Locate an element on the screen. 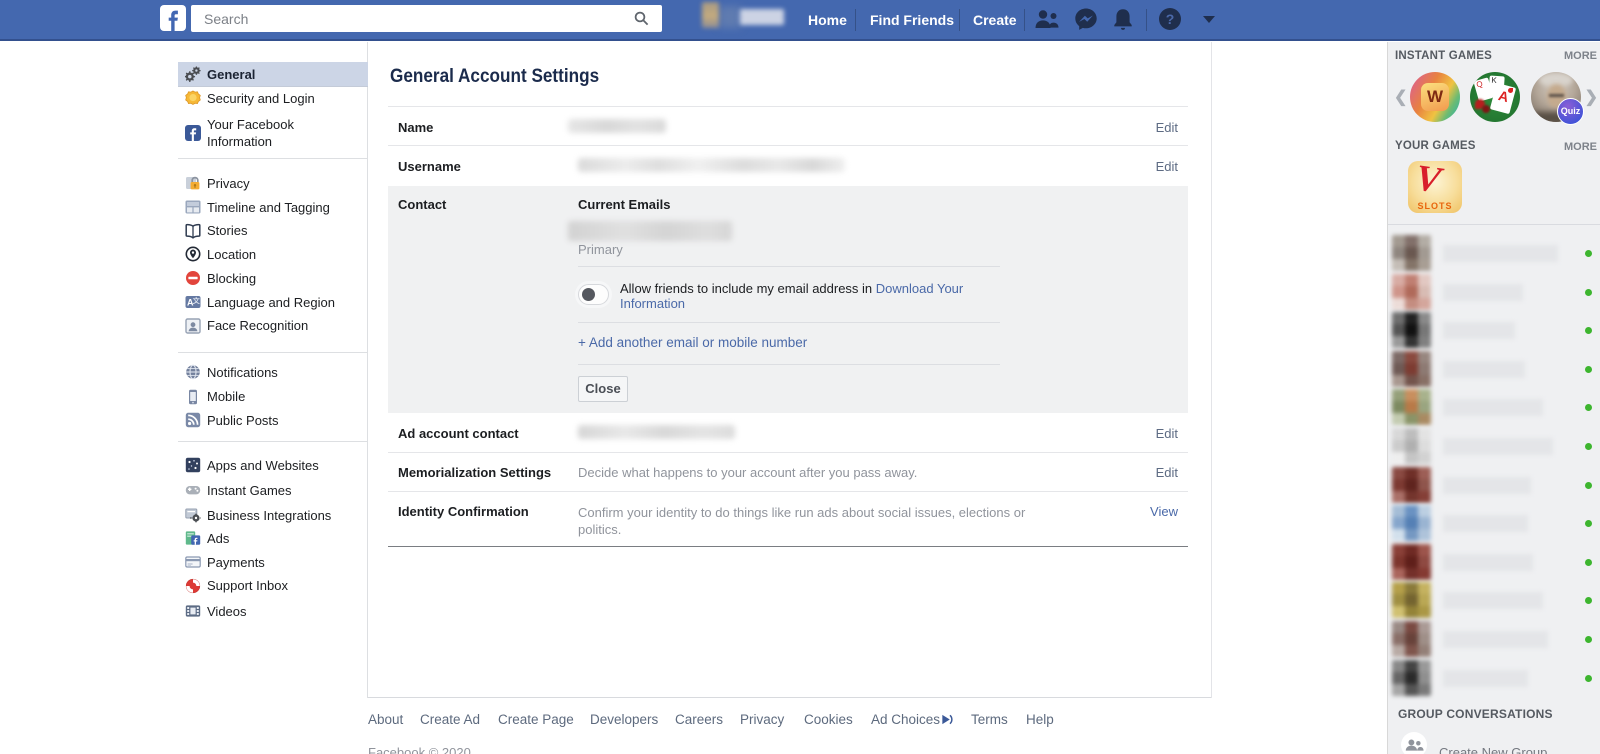 The width and height of the screenshot is (1600, 754). svg-text: 文 is located at coordinates (197, 300).